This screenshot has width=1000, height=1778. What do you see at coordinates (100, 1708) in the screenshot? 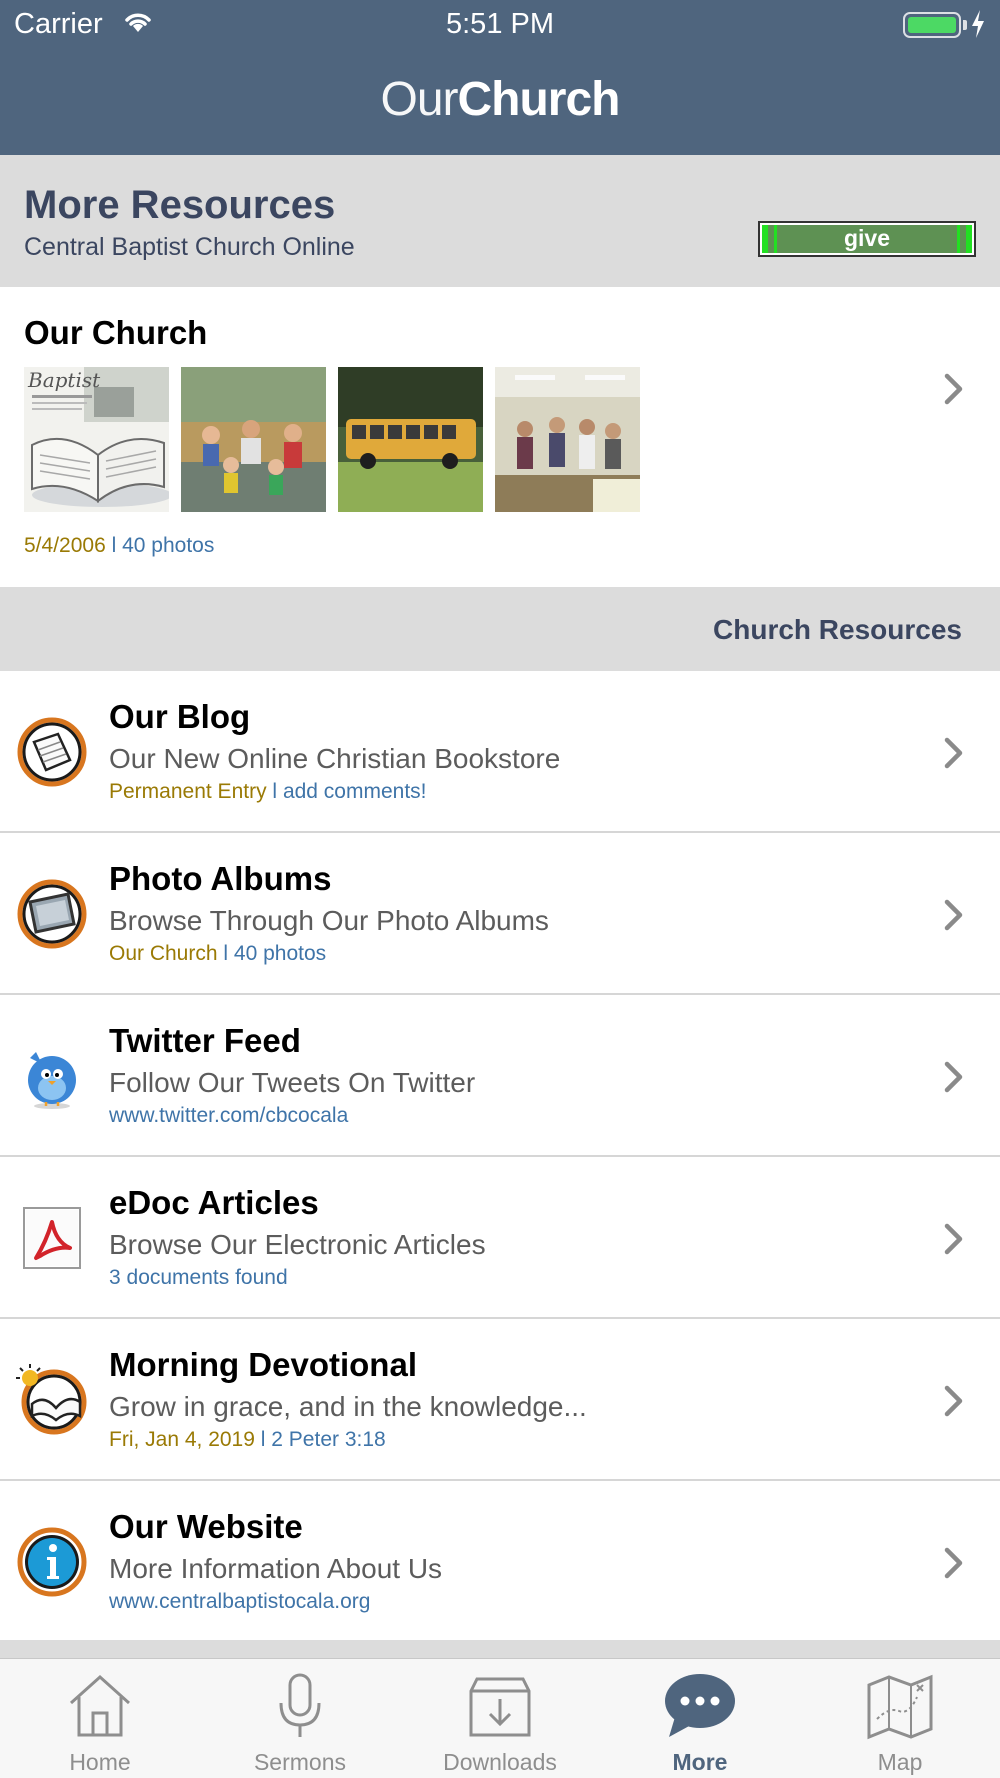
I see `home-icon` at bounding box center [100, 1708].